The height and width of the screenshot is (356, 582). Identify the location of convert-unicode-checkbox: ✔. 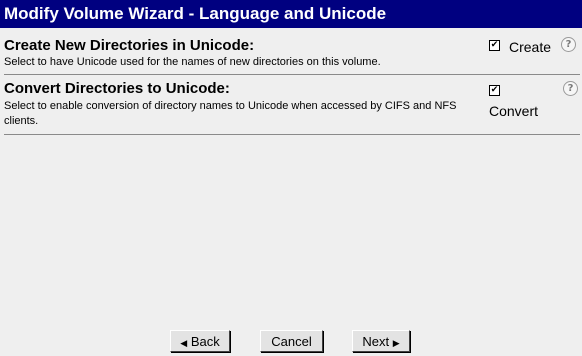
(494, 90).